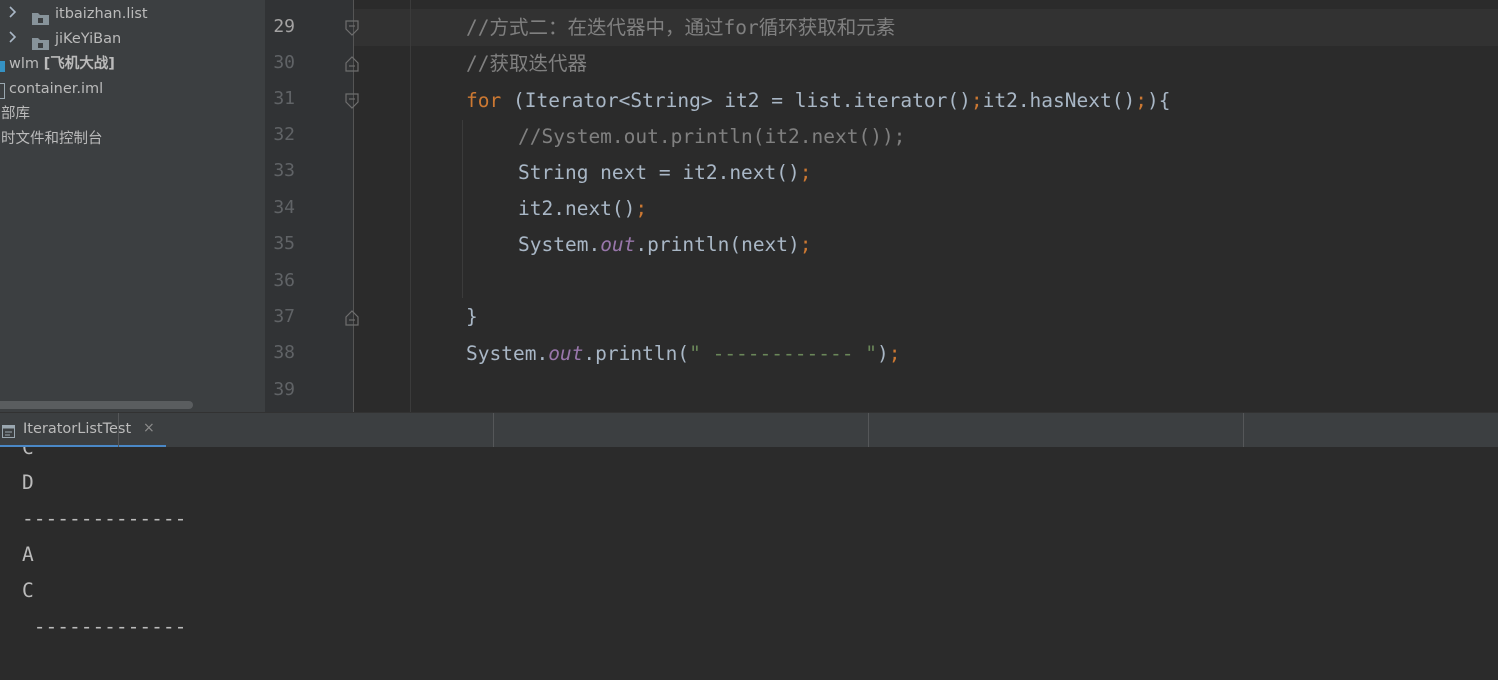  What do you see at coordinates (284, 207) in the screenshot?
I see `line-number: 34` at bounding box center [284, 207].